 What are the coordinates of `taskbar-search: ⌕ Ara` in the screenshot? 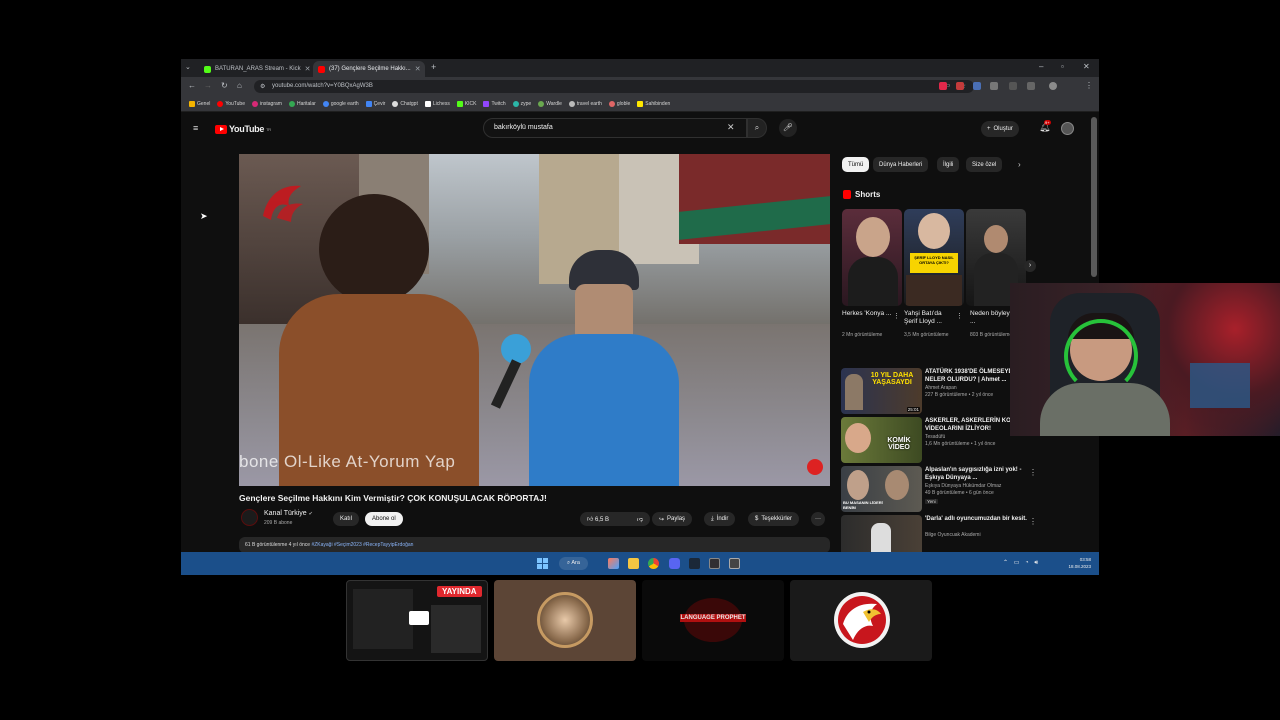 It's located at (573, 563).